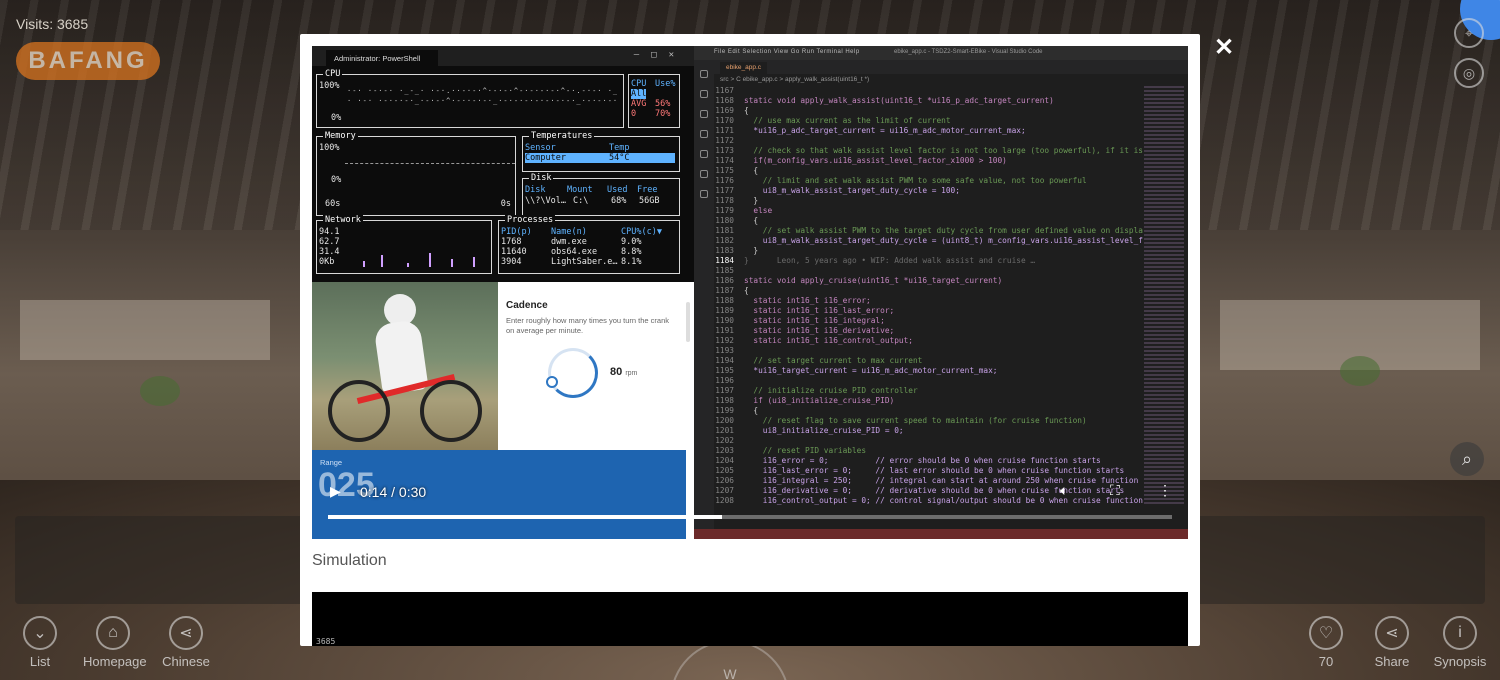 This screenshot has height=680, width=1500. Describe the element at coordinates (1469, 73) in the screenshot. I see `vr-glasses-icon: ◎` at that location.